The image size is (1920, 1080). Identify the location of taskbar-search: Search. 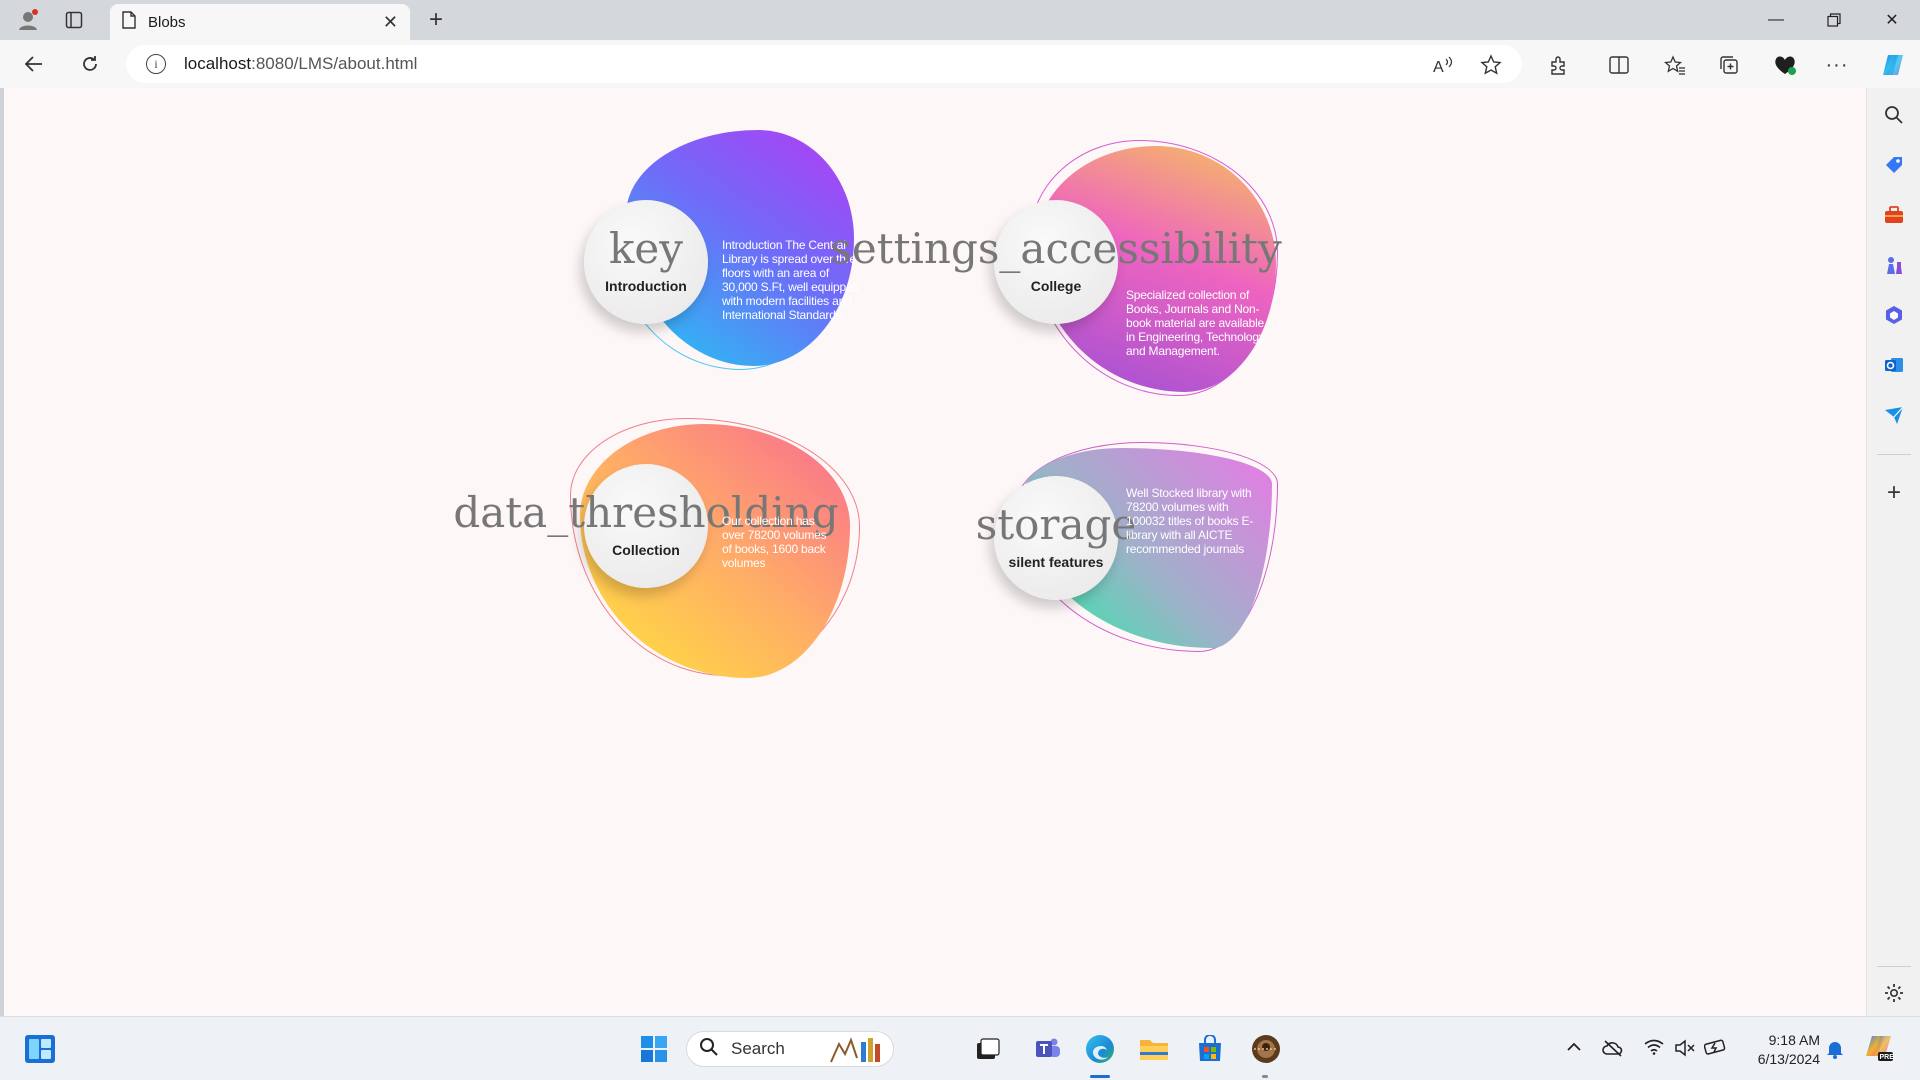
(790, 1049).